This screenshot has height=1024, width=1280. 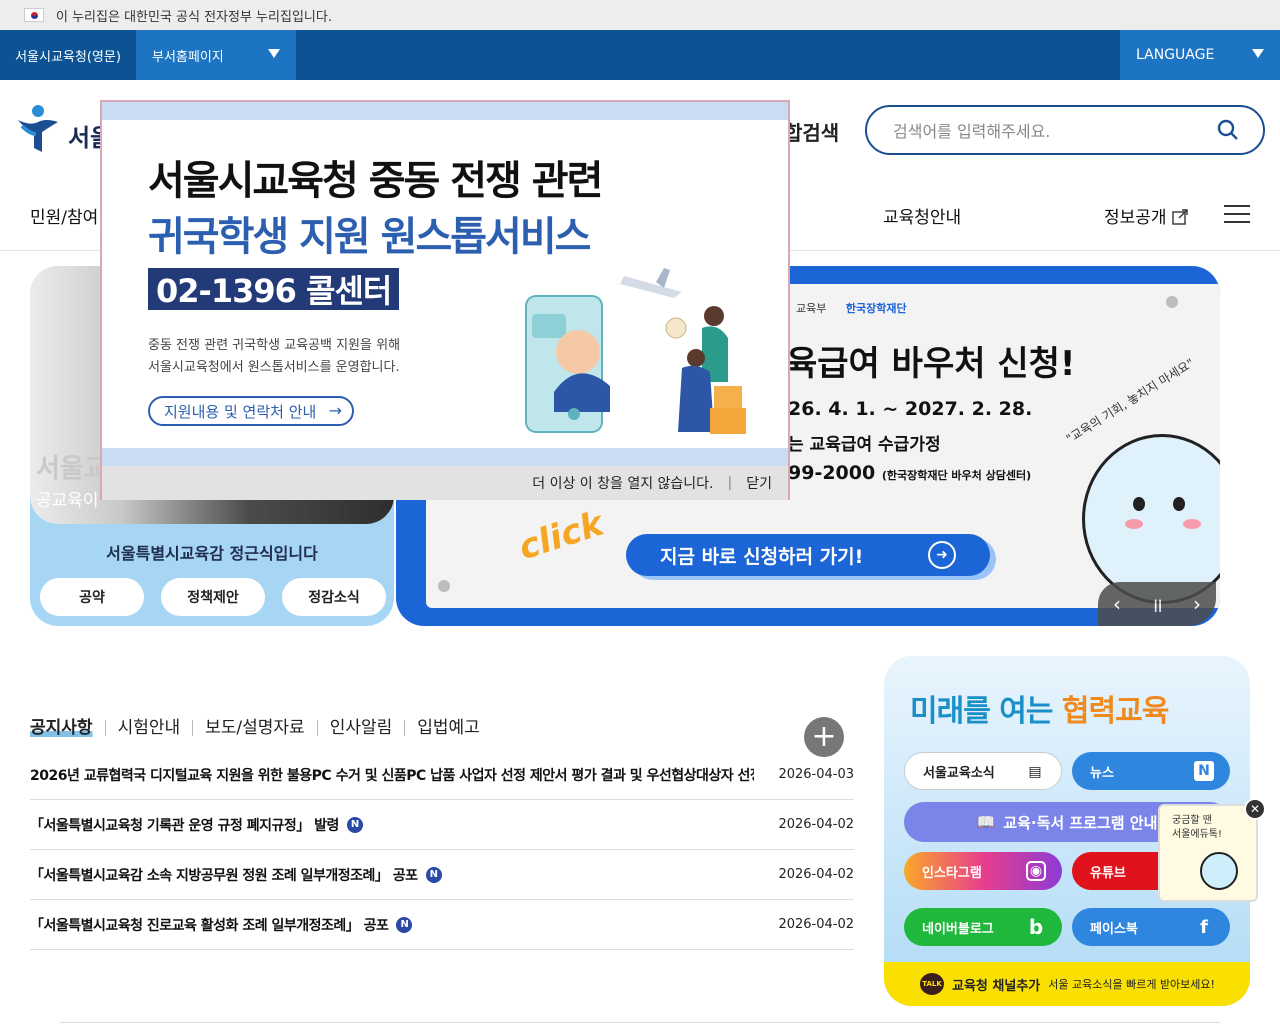 What do you see at coordinates (811, 131) in the screenshot?
I see `total-search-label: 합검색` at bounding box center [811, 131].